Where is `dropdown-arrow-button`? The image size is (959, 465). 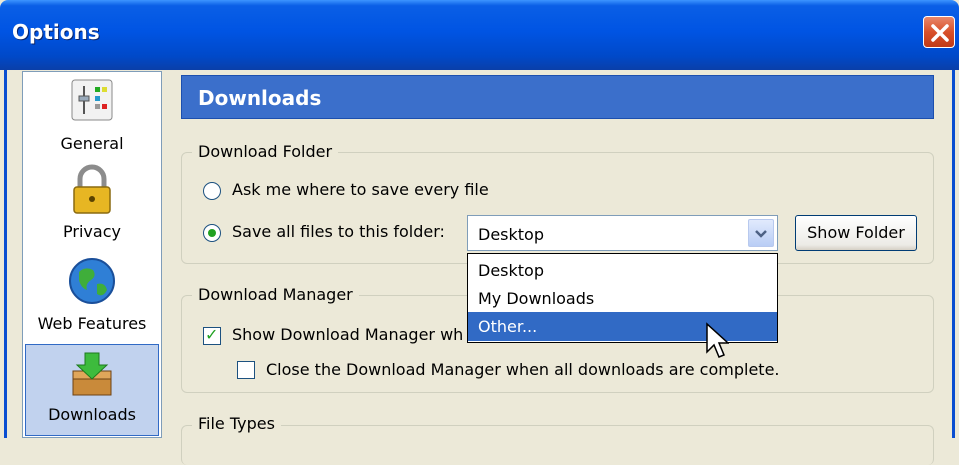
dropdown-arrow-button is located at coordinates (761, 233).